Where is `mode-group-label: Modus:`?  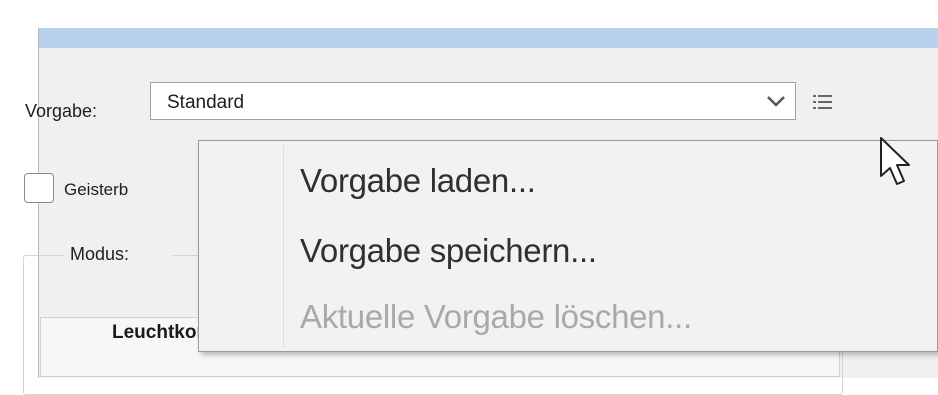
mode-group-label: Modus: is located at coordinates (118, 254).